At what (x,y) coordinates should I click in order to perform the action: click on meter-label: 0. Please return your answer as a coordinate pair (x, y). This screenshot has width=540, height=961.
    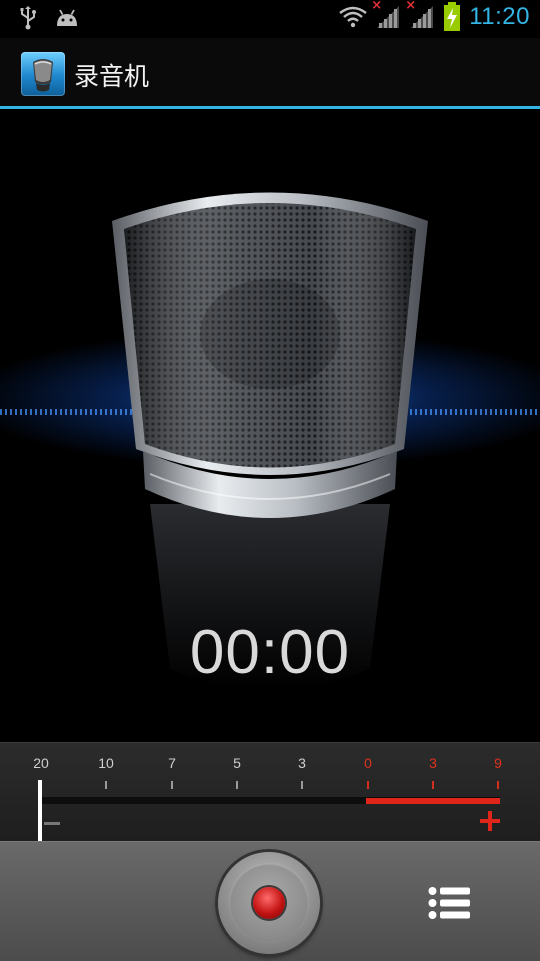
    Looking at the image, I should click on (368, 763).